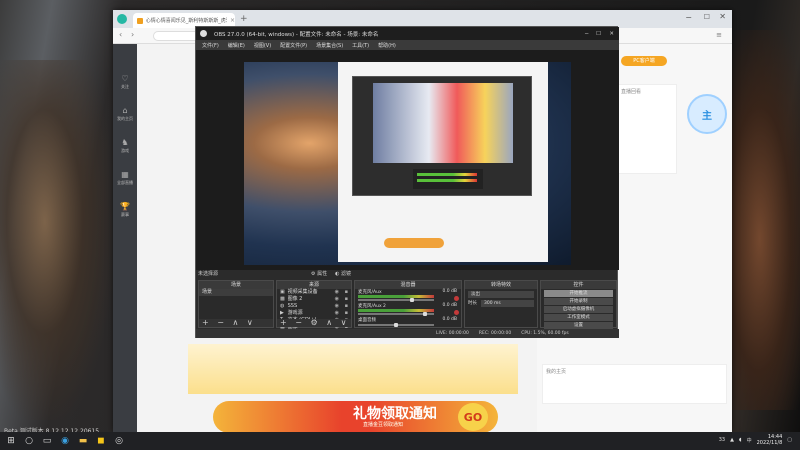  I want to click on controls-dock: 控件 开始推流 开始录制 启动虚拟摄像机 工作室模式 设置, so click(578, 304).